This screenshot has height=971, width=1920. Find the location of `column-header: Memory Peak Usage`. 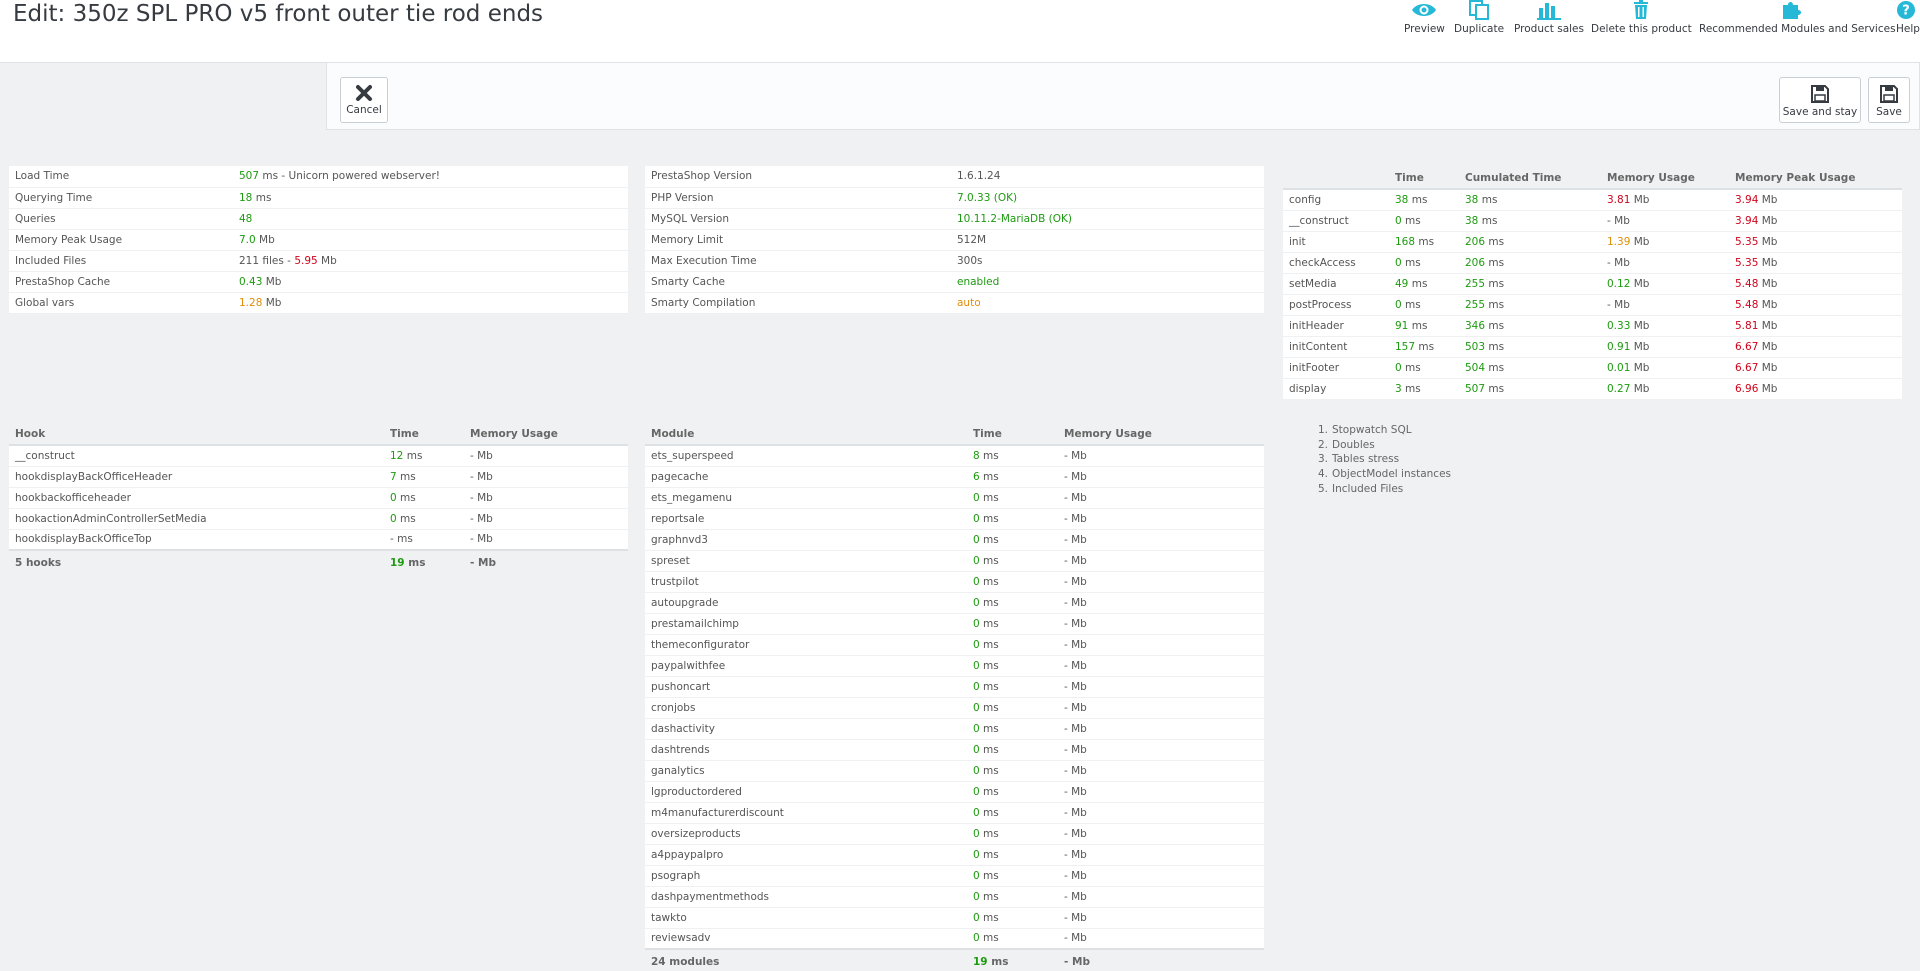

column-header: Memory Peak Usage is located at coordinates (1815, 178).